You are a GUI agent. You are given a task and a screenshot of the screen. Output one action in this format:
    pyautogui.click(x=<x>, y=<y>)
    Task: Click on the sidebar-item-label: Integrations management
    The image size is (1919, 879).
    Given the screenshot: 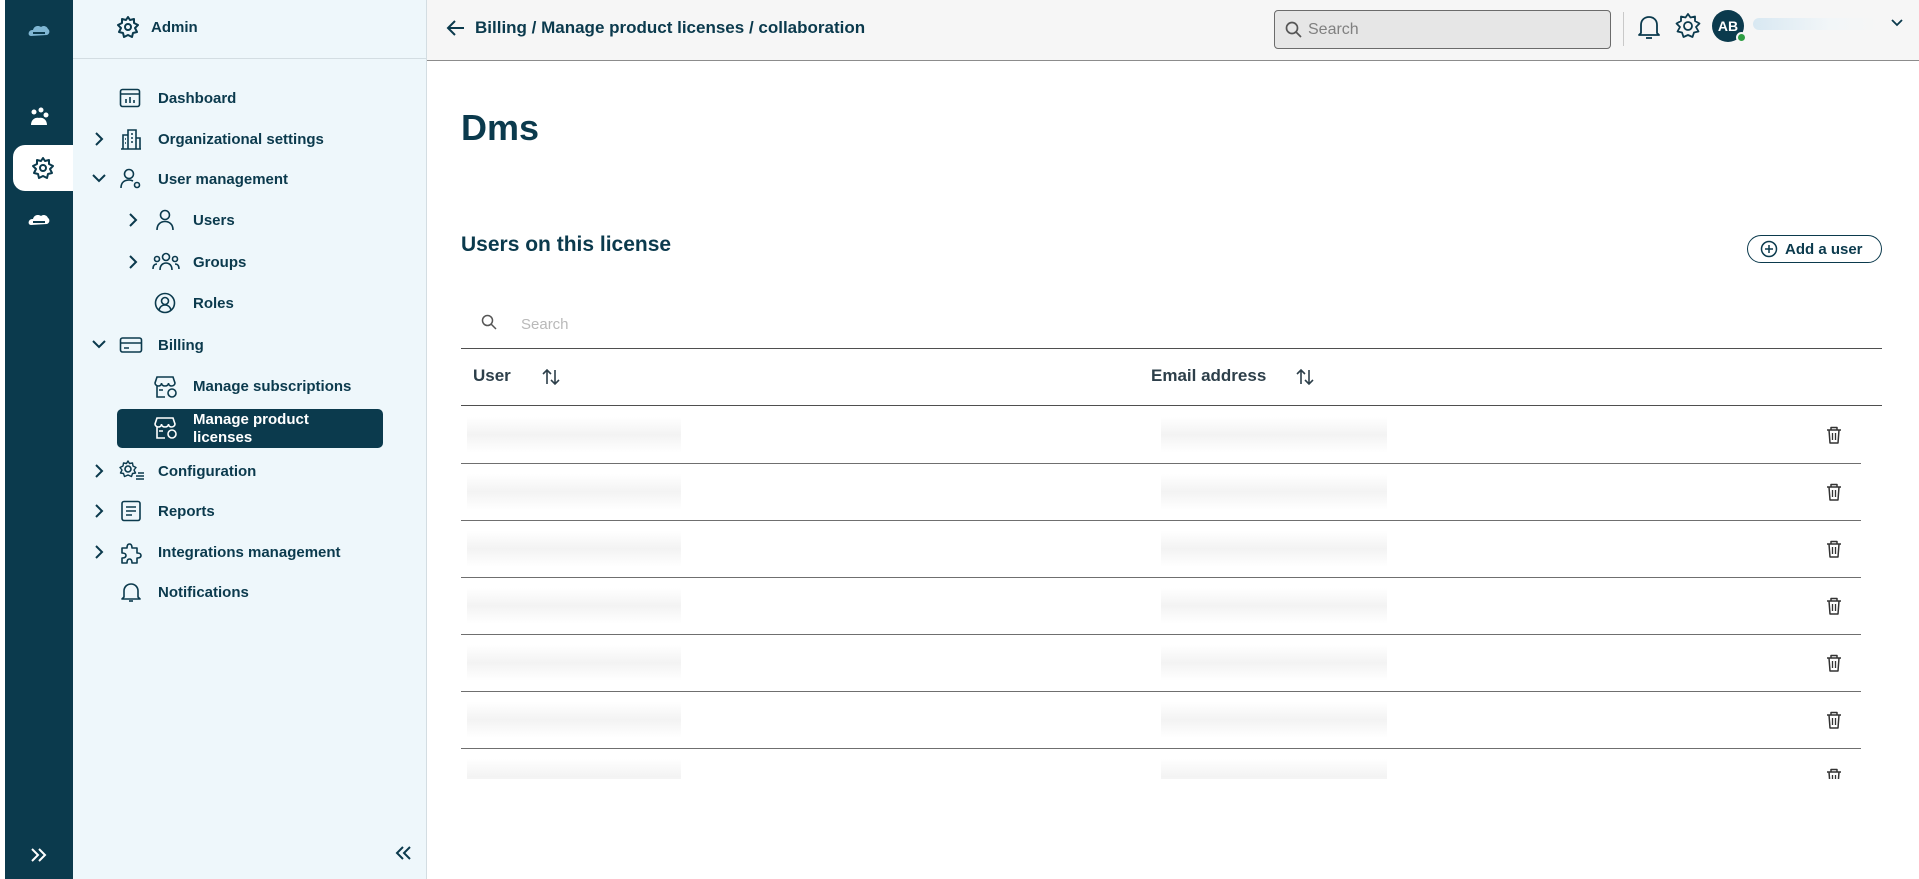 What is the action you would take?
    pyautogui.click(x=249, y=552)
    